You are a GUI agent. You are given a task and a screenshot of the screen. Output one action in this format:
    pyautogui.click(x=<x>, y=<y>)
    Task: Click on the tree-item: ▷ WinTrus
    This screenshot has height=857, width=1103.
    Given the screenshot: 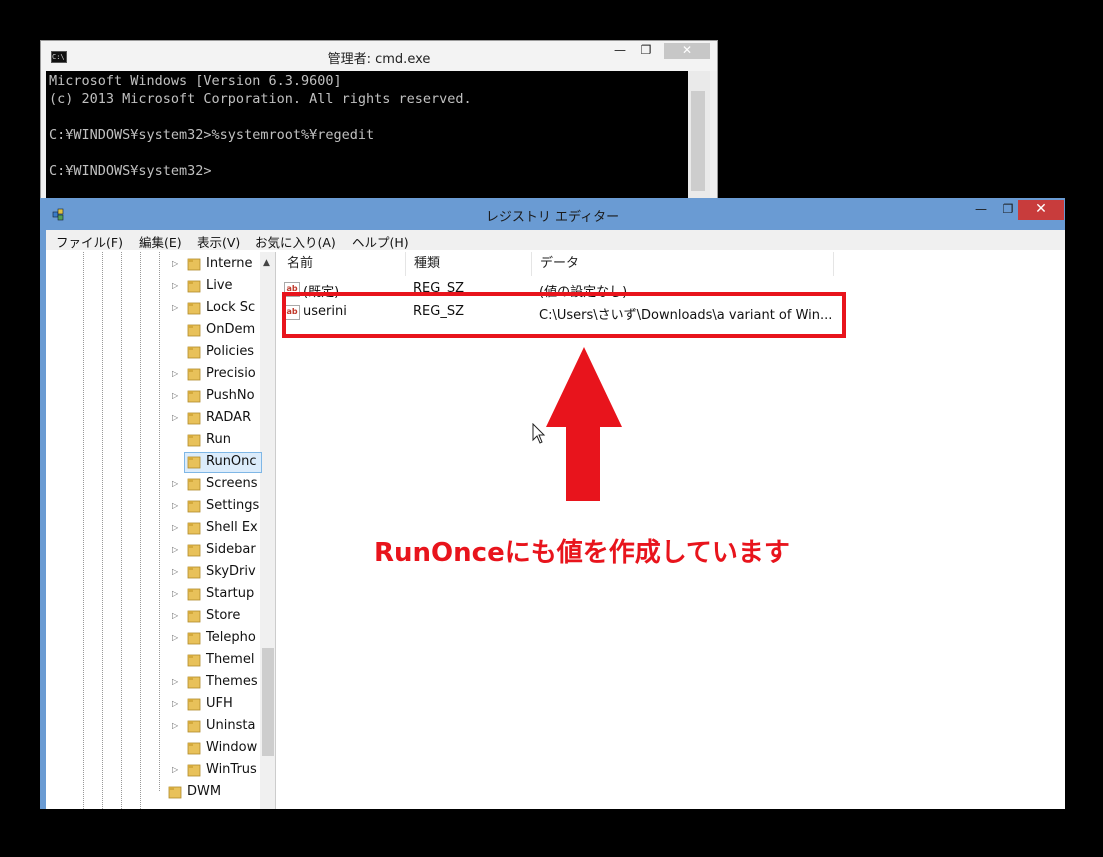 What is the action you would take?
    pyautogui.click(x=153, y=770)
    